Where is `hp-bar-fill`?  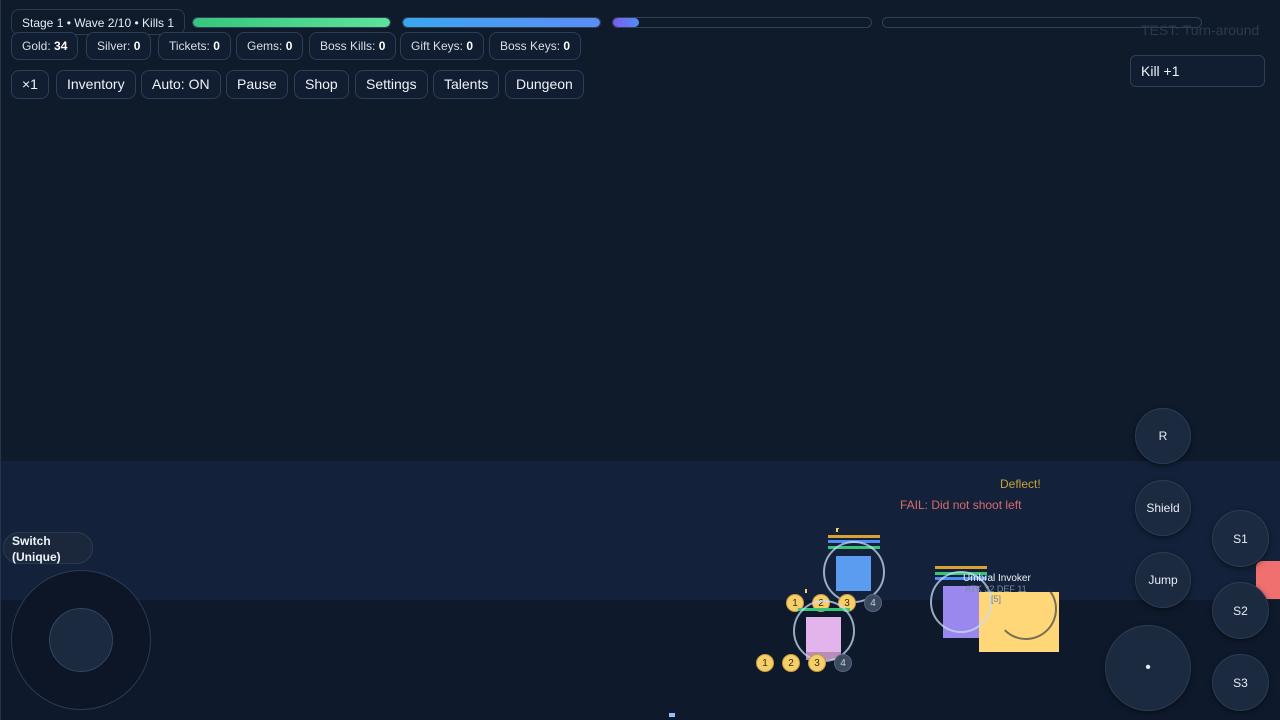
hp-bar-fill is located at coordinates (291, 22).